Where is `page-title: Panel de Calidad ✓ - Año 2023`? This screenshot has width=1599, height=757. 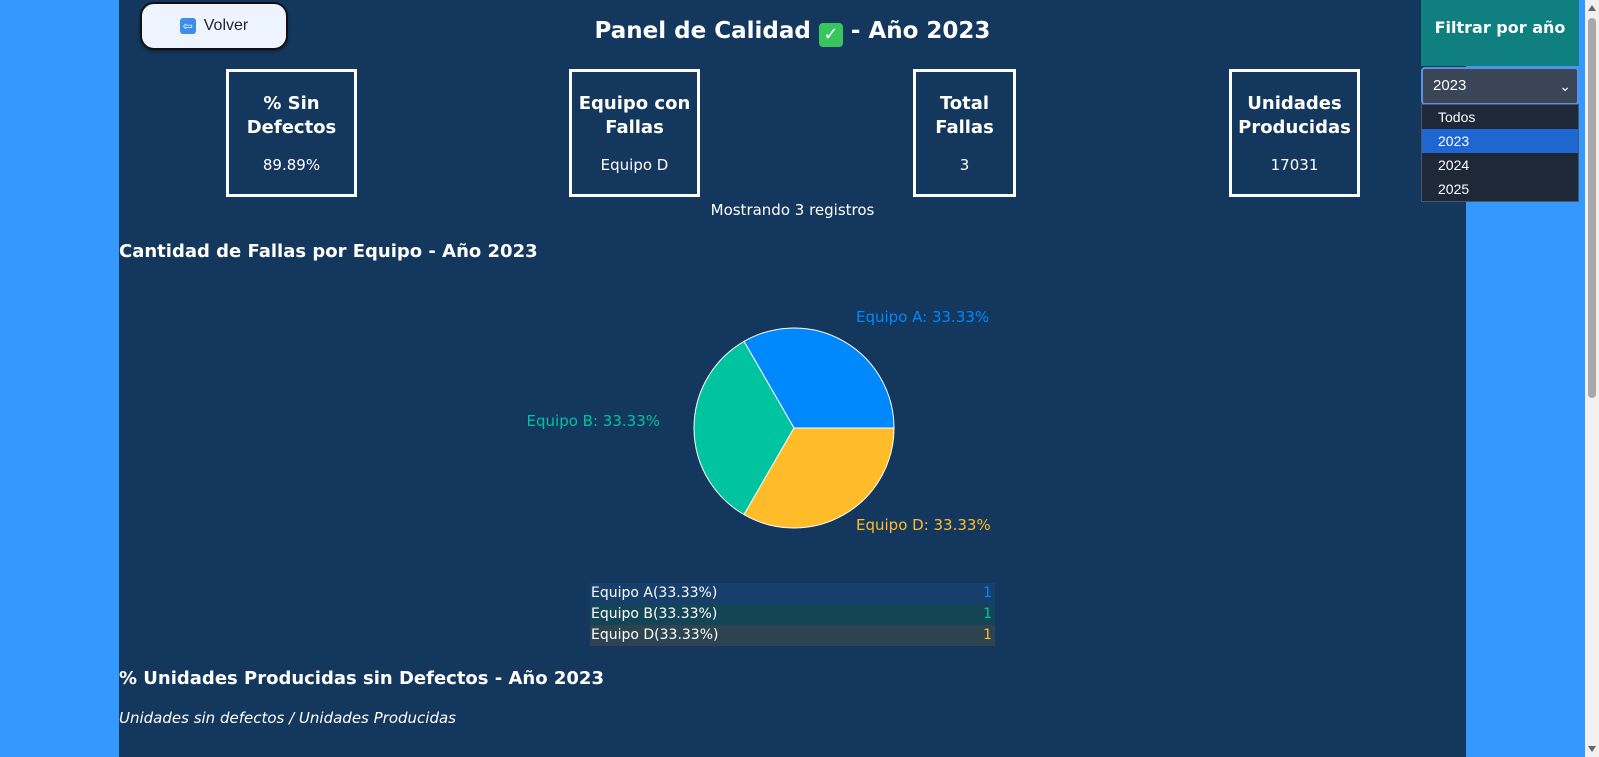 page-title: Panel de Calidad ✓ - Año 2023 is located at coordinates (792, 32).